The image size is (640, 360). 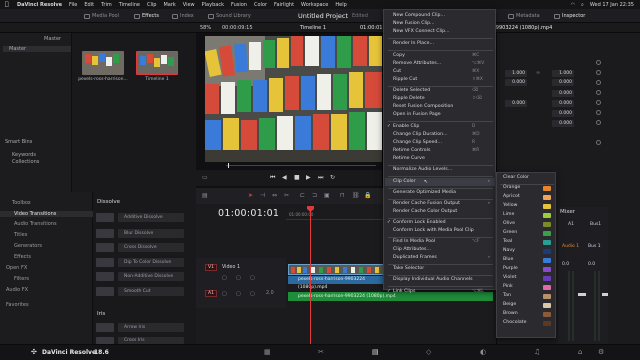 I want to click on cat-audio-transitions: Audio Transitions, so click(x=35, y=224).